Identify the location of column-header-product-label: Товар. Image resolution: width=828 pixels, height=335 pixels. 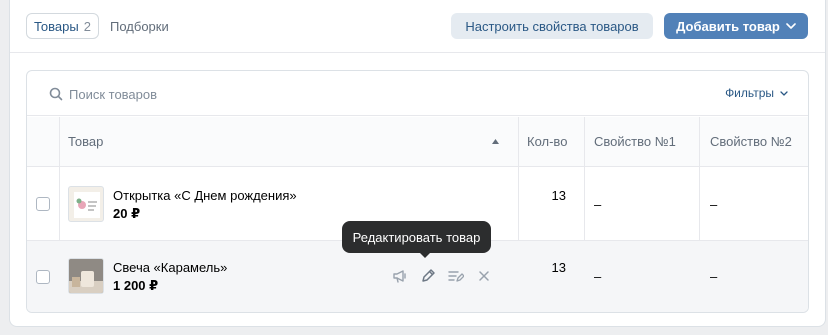
(86, 141).